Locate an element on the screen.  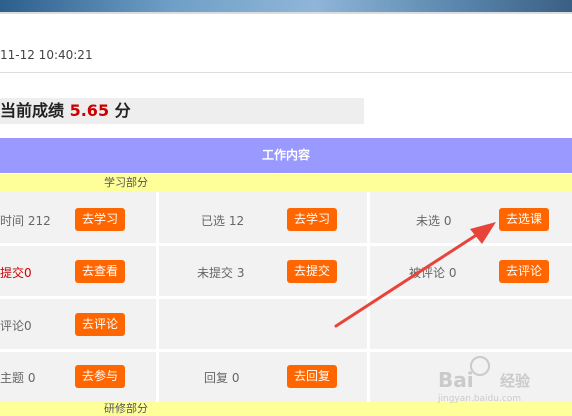
comments-label: 评论0 is located at coordinates (16, 326).